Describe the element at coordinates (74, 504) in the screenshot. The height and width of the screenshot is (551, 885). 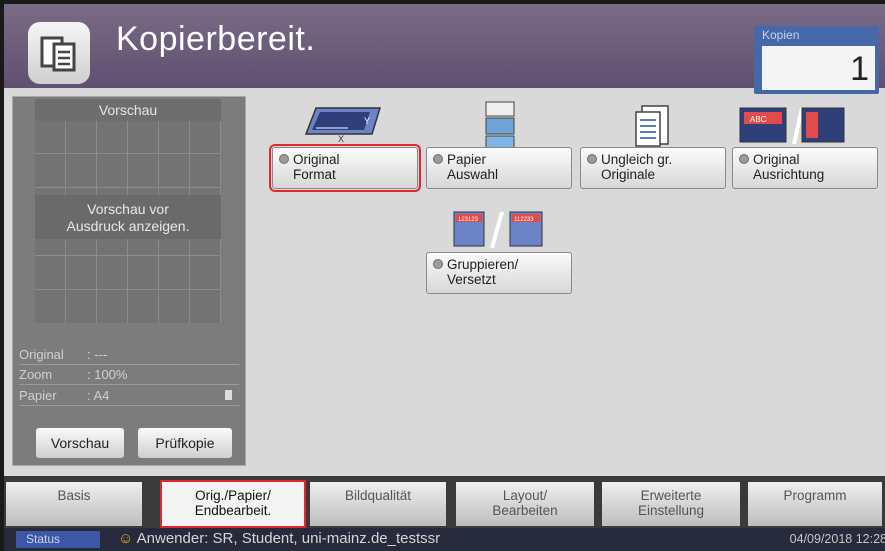
I see `tab-basis: Basis` at that location.